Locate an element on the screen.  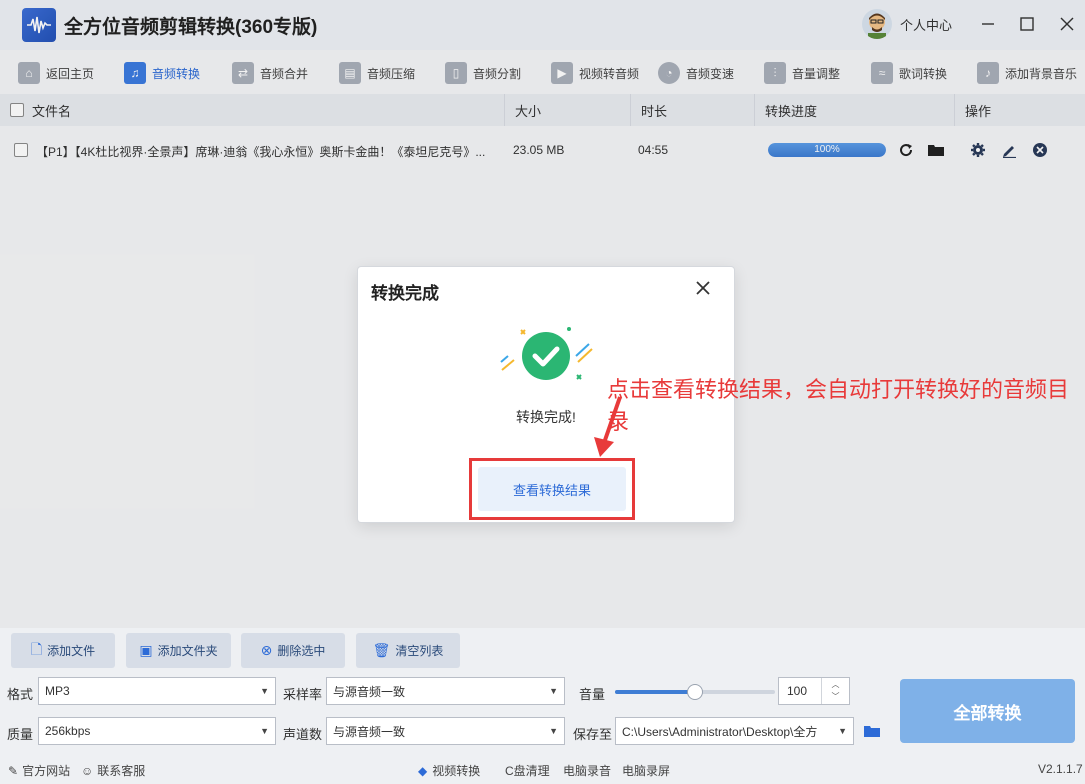
save-path-select: C:\Users\Administrator\Desktop\全方 ▼ is located at coordinates (734, 731).